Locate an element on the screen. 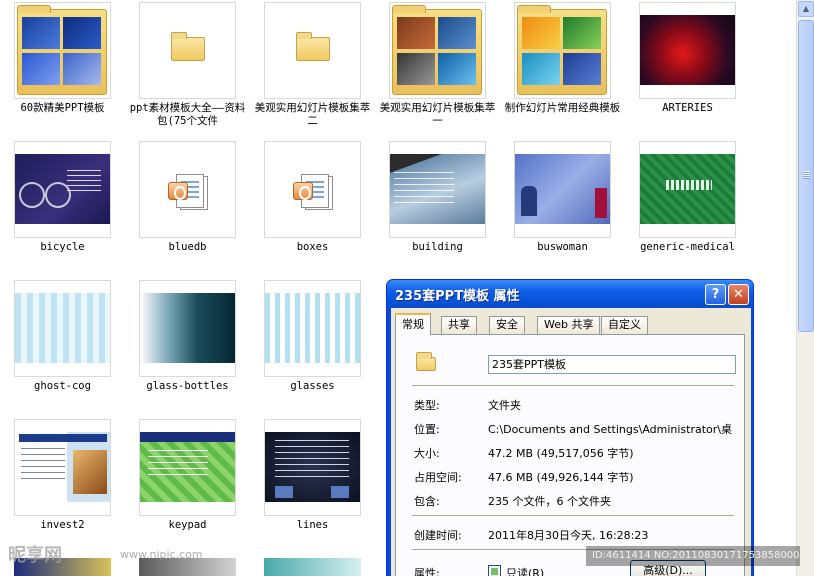 This screenshot has height=576, width=814. help-button: ? is located at coordinates (715, 294).